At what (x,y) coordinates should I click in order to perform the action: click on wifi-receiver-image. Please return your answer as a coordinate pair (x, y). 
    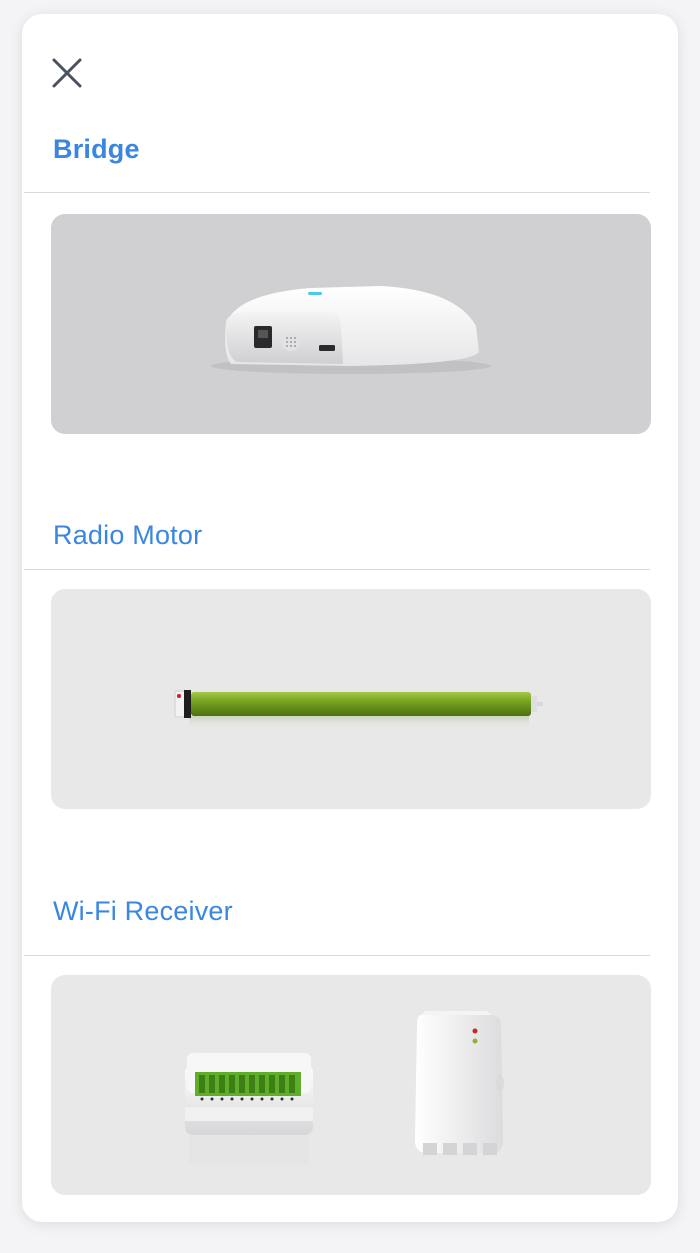
    Looking at the image, I should click on (344, 1088).